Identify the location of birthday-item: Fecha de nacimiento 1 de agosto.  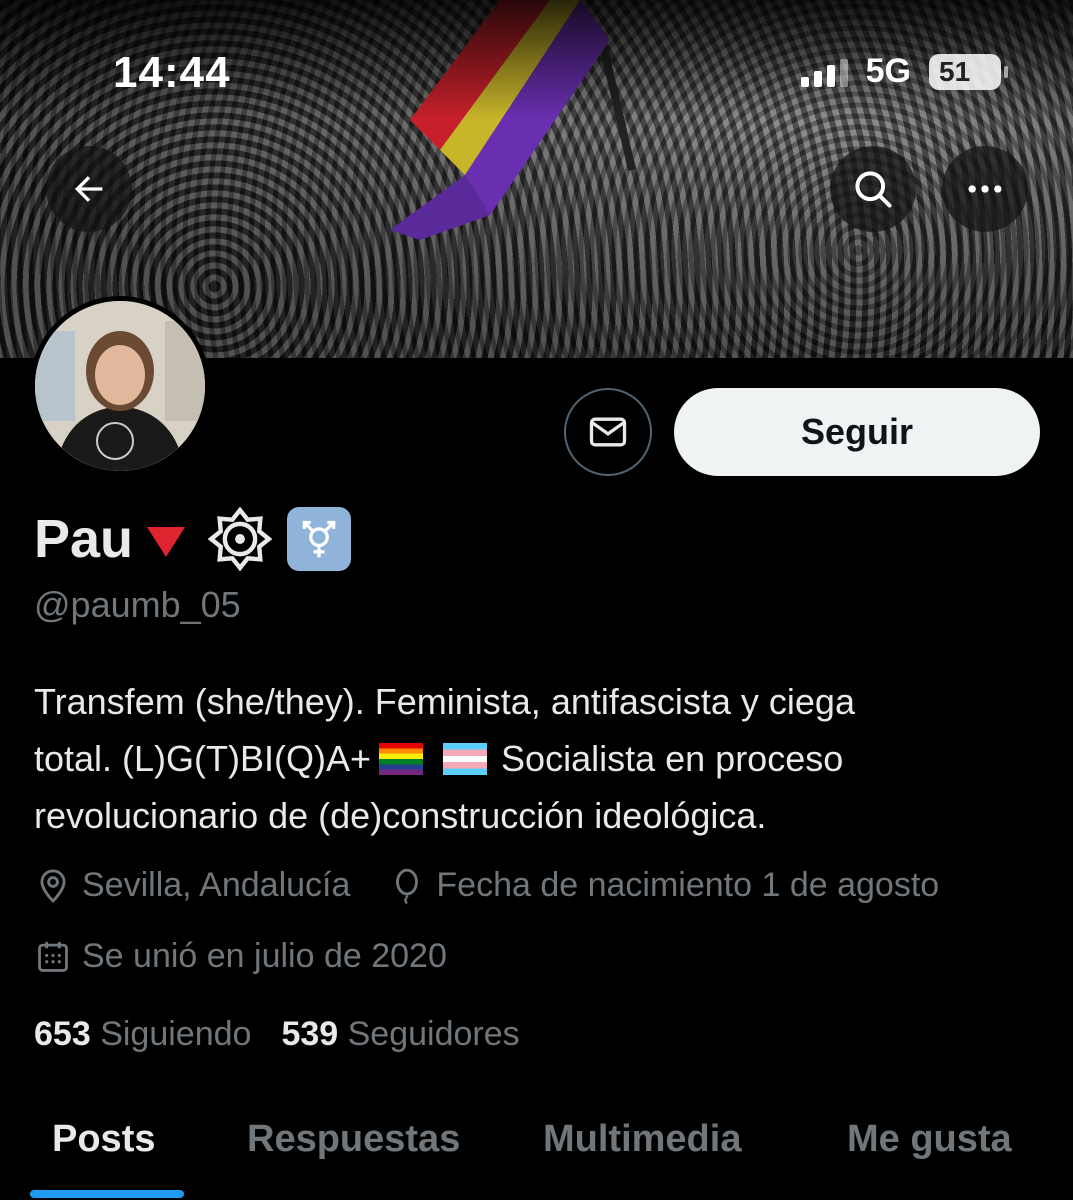
(663, 885).